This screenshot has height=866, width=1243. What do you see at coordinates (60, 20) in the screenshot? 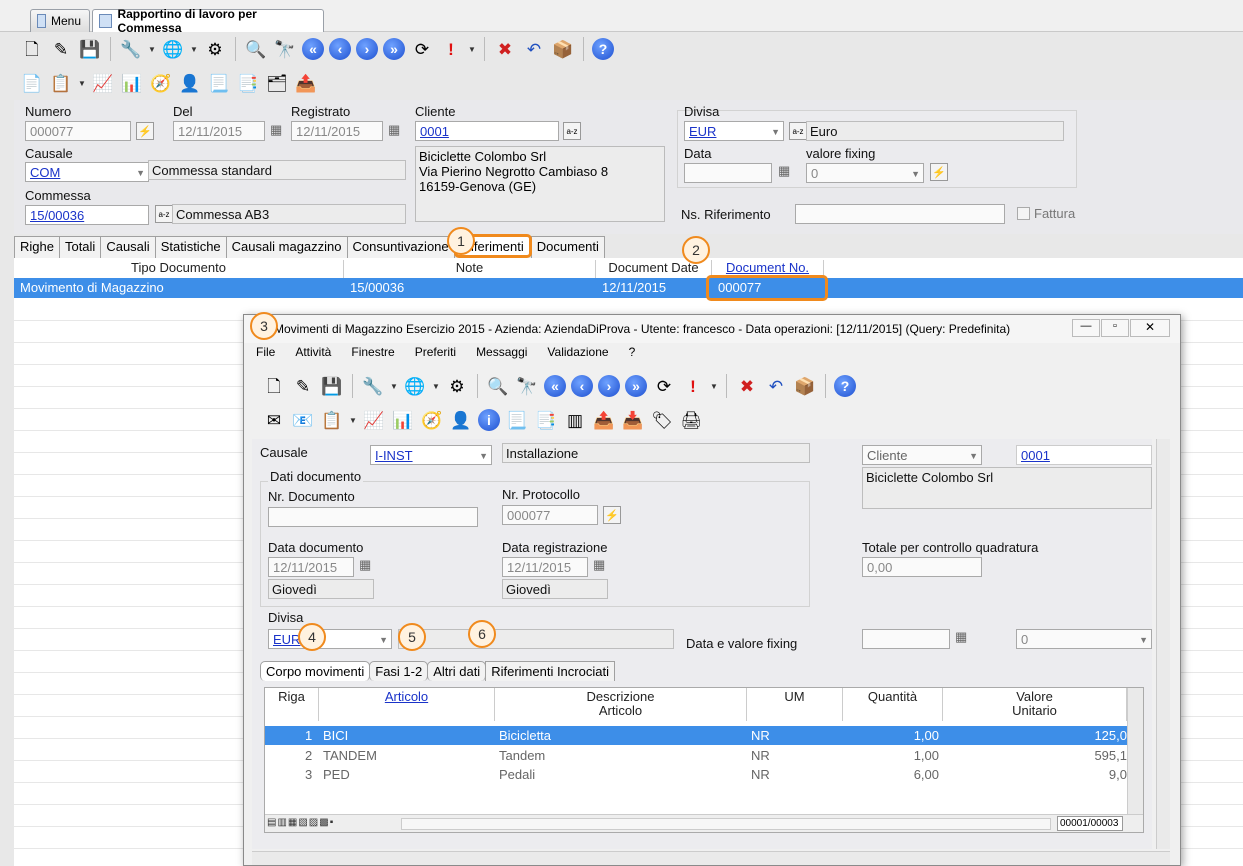
I see `tab-menu: Menu` at bounding box center [60, 20].